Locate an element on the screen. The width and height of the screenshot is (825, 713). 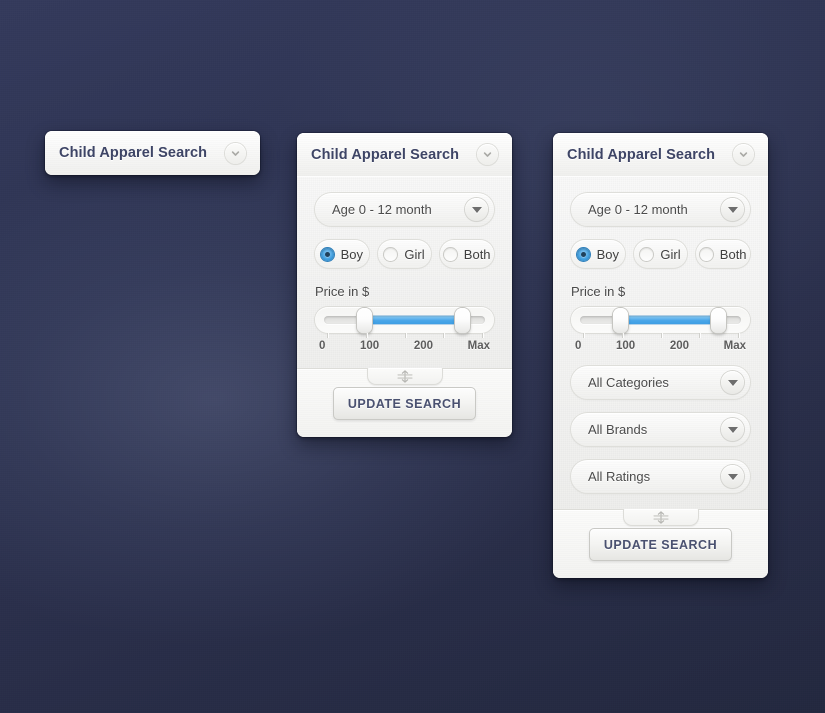
ratings-select-value: All Ratings is located at coordinates (619, 476).